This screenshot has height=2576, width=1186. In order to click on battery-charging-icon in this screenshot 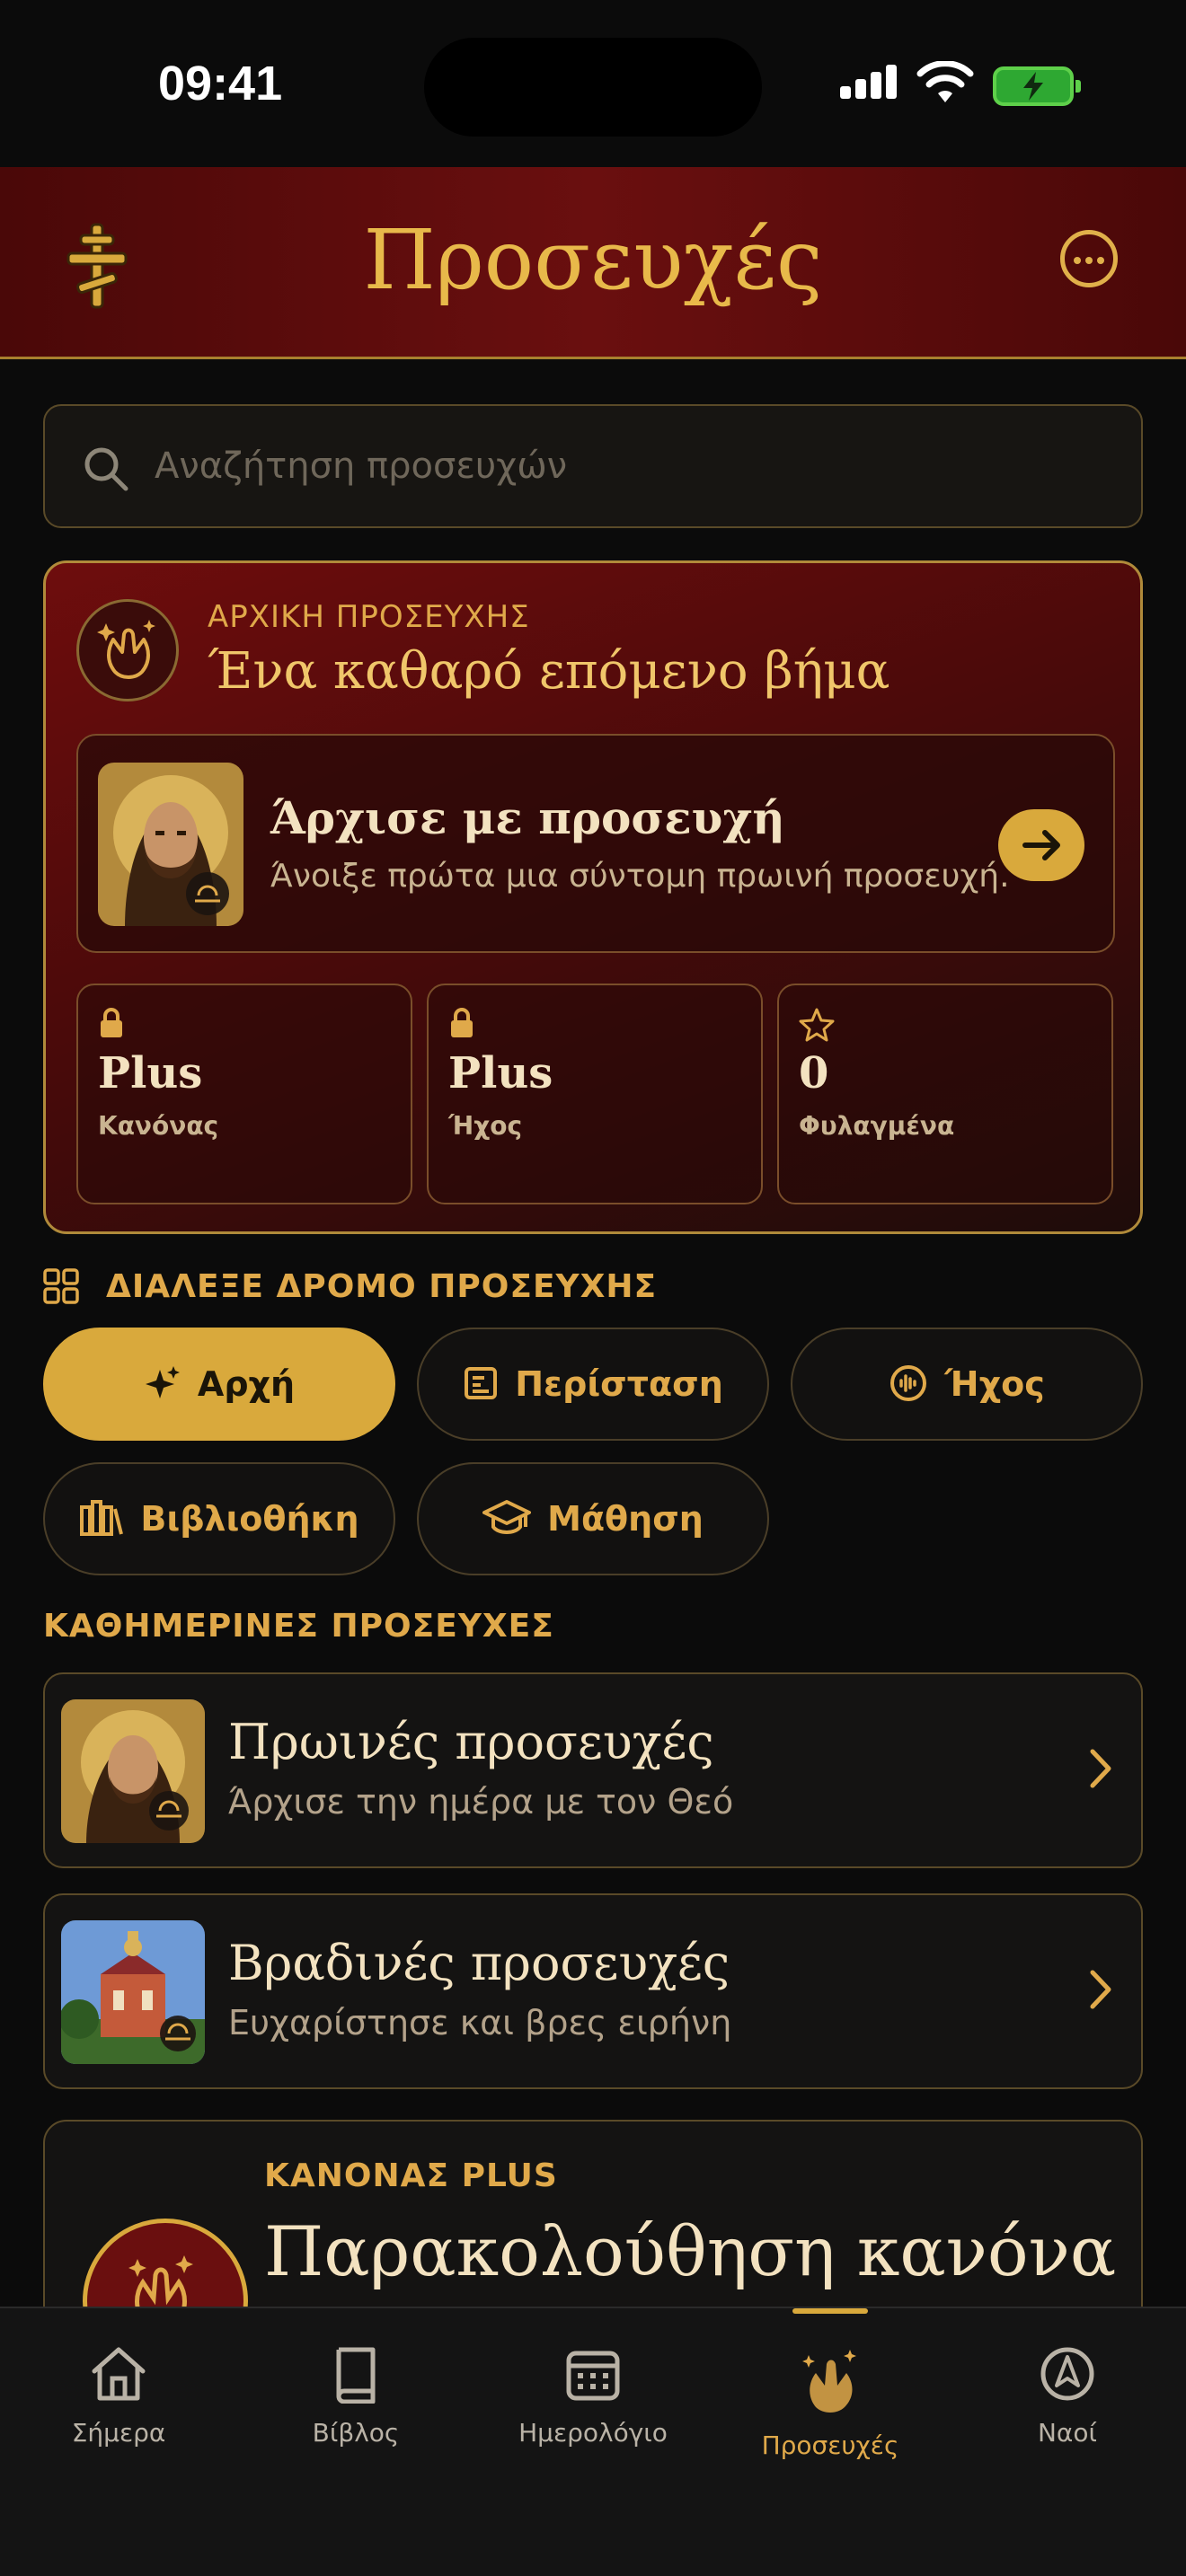, I will do `click(1037, 86)`.